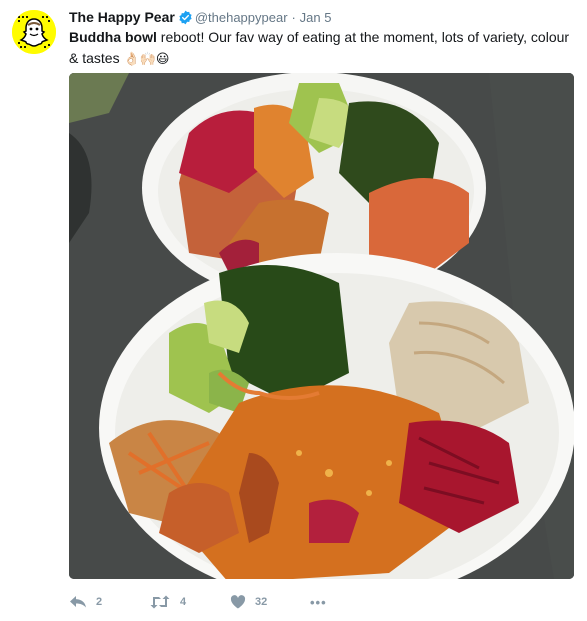 This screenshot has height=621, width=587. Describe the element at coordinates (261, 602) in the screenshot. I see `like-count: 32` at that location.